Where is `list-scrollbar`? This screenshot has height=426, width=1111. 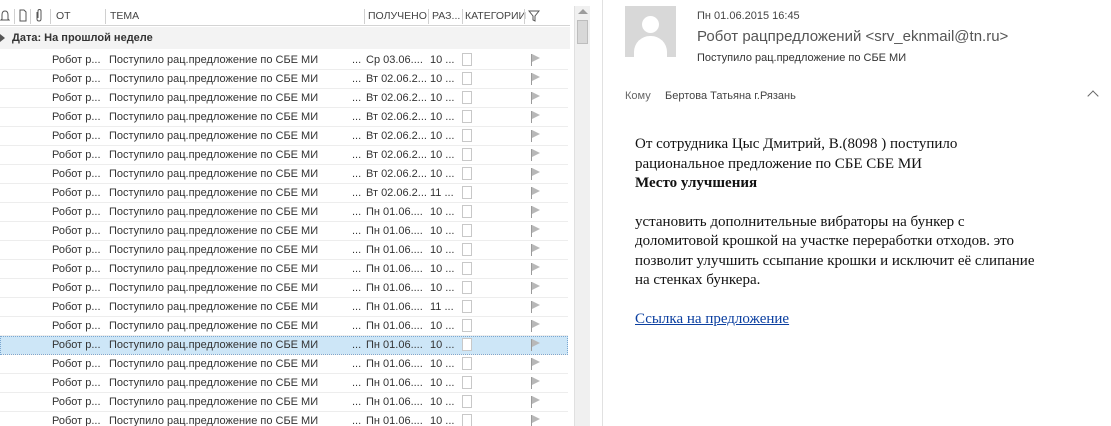 list-scrollbar is located at coordinates (582, 216).